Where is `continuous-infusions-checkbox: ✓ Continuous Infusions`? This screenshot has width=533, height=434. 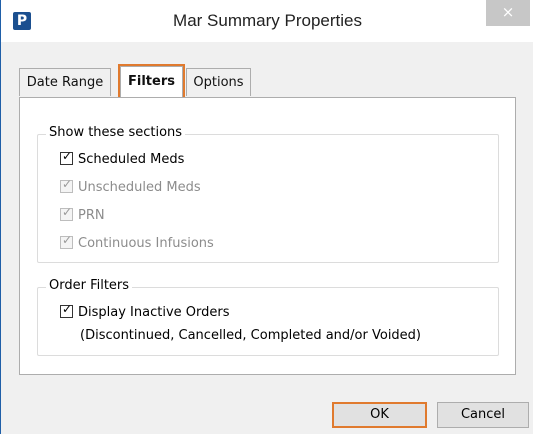 continuous-infusions-checkbox: ✓ Continuous Infusions is located at coordinates (137, 243).